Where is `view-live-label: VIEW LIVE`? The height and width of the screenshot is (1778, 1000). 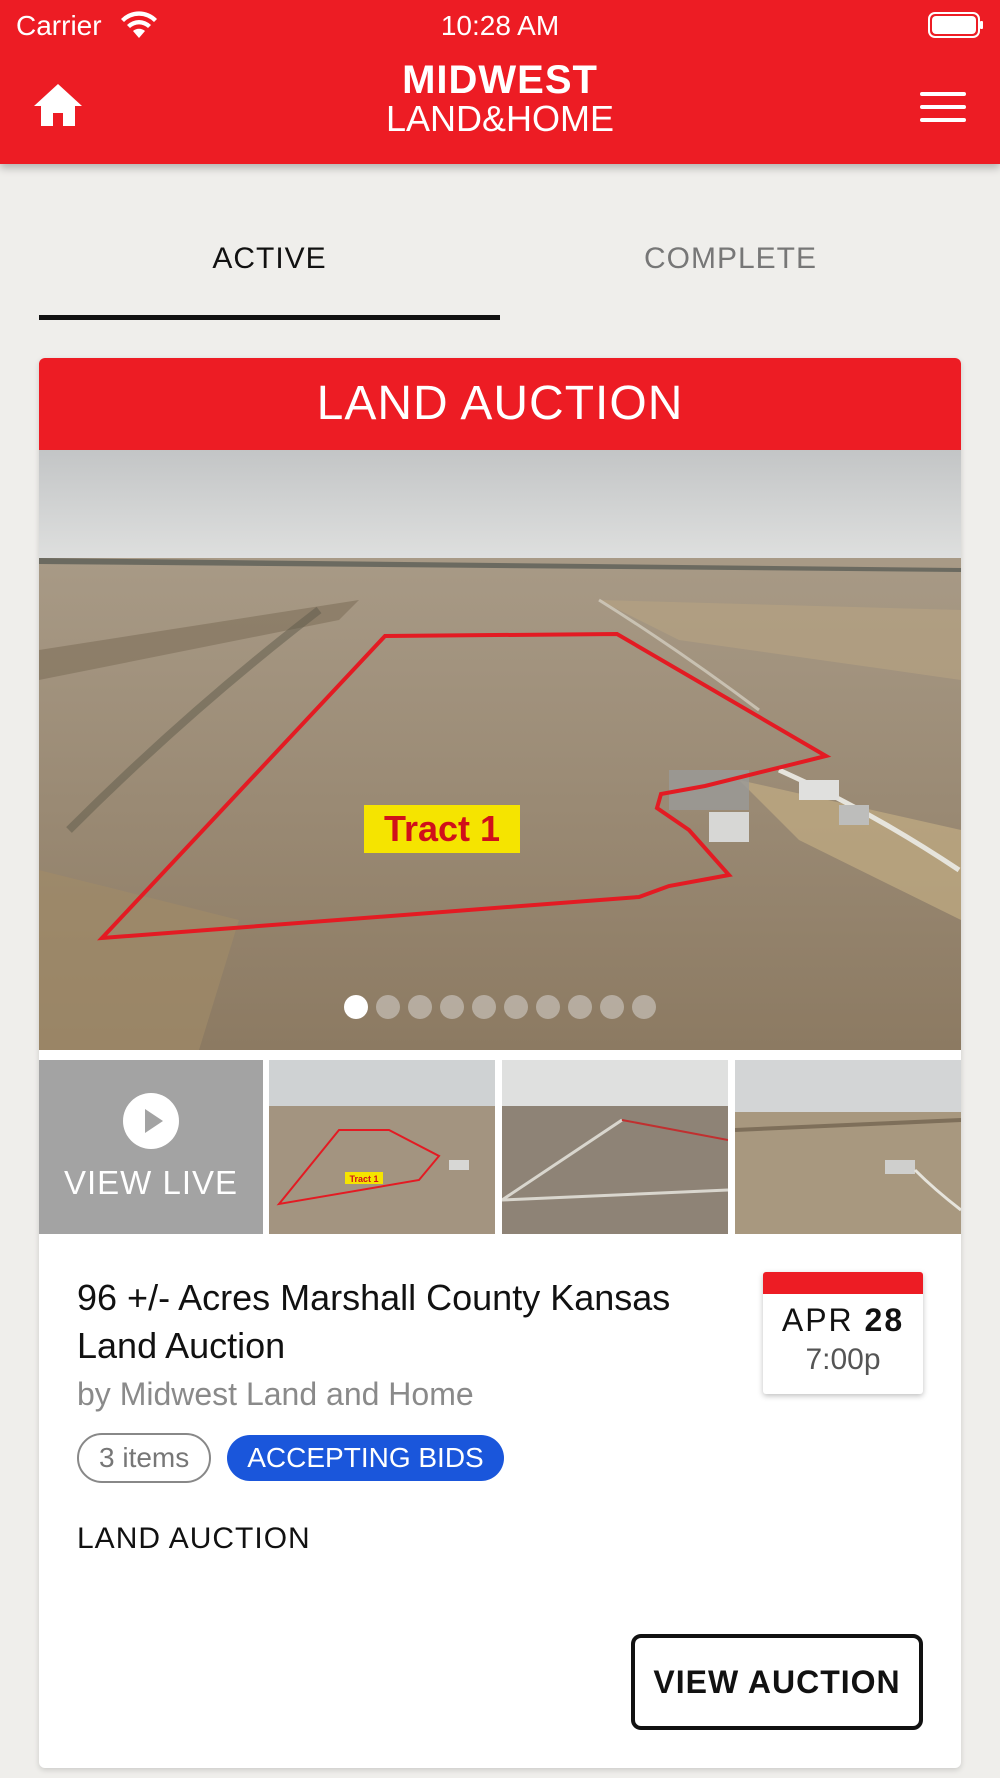
view-live-label: VIEW LIVE is located at coordinates (151, 1182).